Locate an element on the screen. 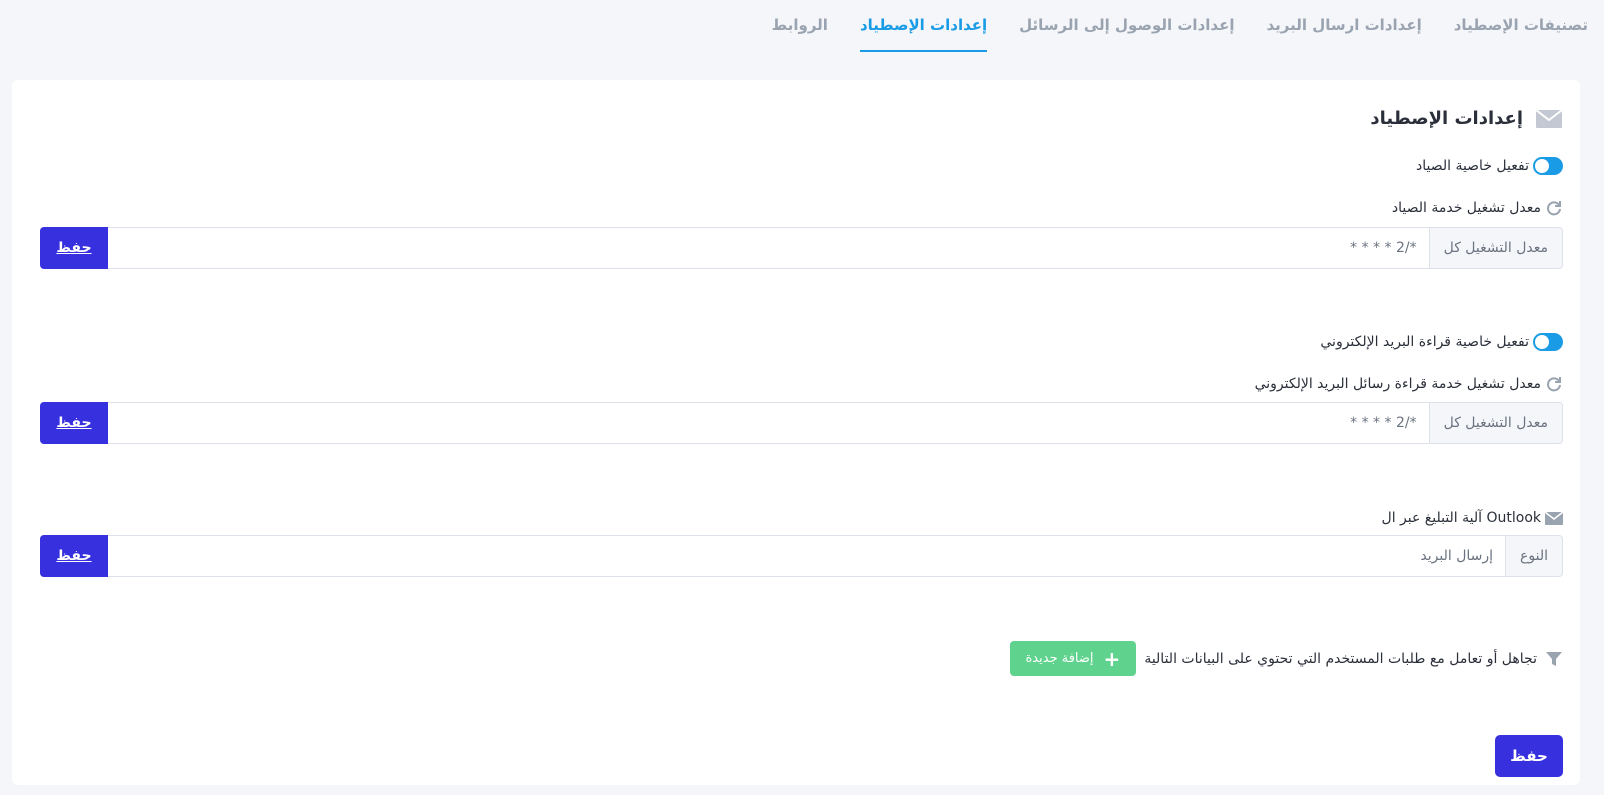  hunting-rate-row: معدل تشغيل خدمة الصياد is located at coordinates (1477, 208).